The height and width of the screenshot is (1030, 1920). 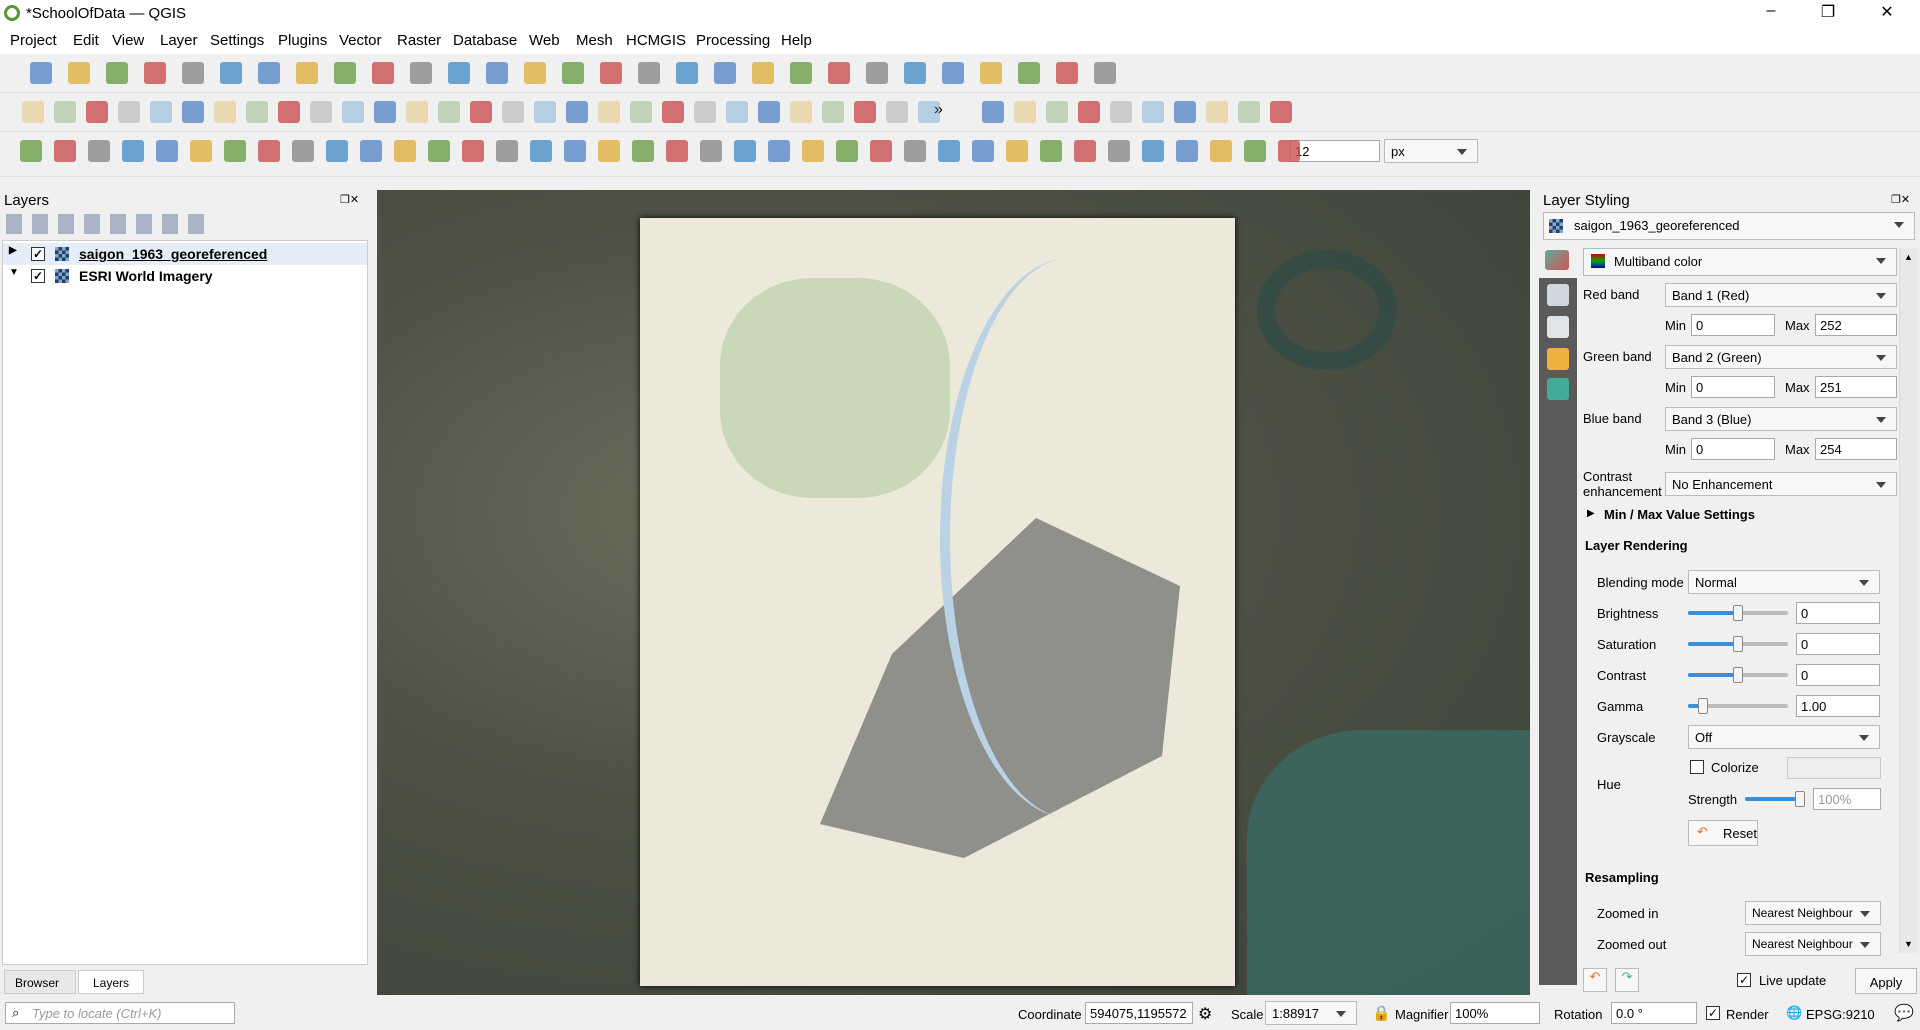 What do you see at coordinates (1828, 14) in the screenshot?
I see `maximize-button: ❐` at bounding box center [1828, 14].